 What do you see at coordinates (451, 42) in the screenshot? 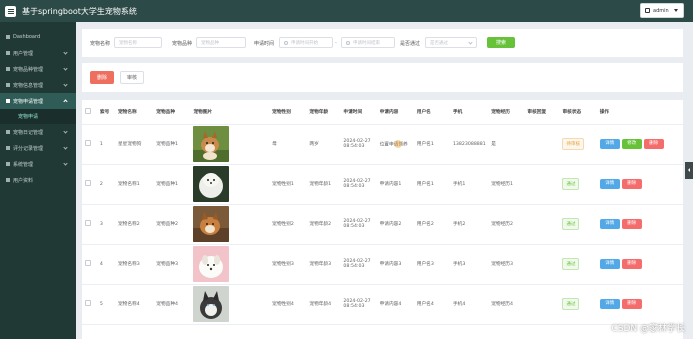
I see `passed-select: 是否通过` at bounding box center [451, 42].